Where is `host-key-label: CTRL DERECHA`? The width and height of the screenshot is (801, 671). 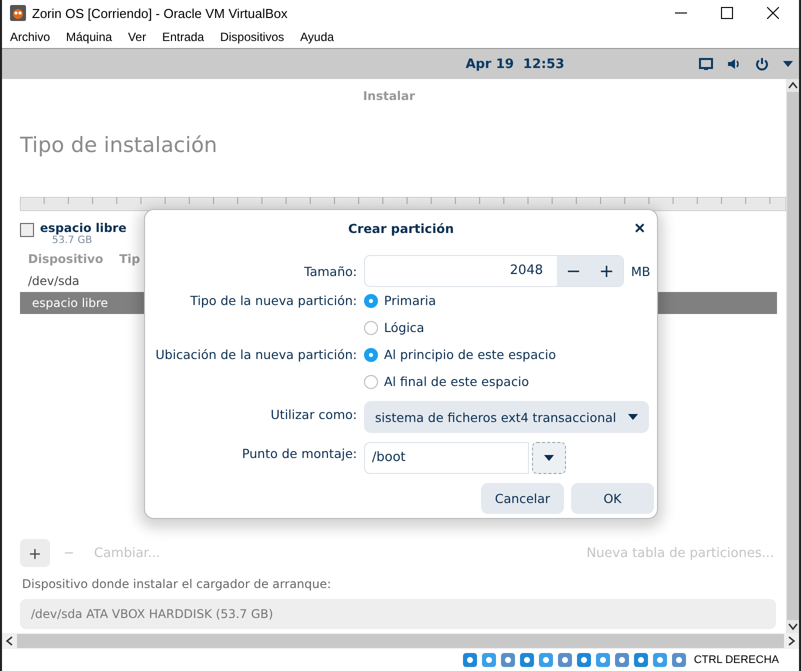 host-key-label: CTRL DERECHA is located at coordinates (736, 660).